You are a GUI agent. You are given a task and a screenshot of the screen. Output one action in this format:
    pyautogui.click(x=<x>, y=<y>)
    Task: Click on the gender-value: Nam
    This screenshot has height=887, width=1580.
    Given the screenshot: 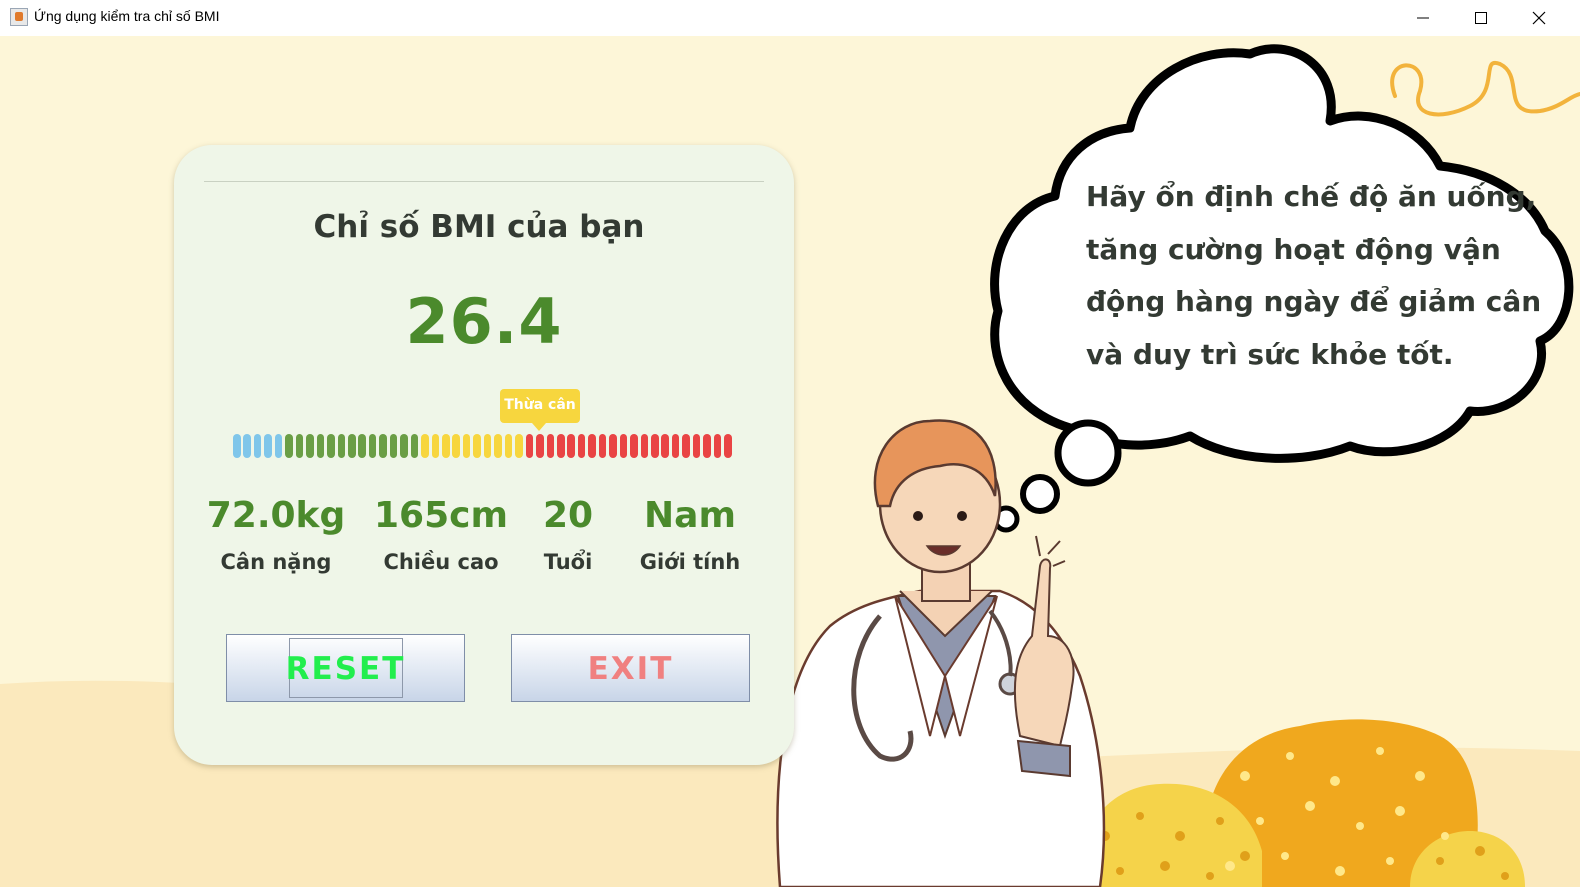 What is the action you would take?
    pyautogui.click(x=690, y=515)
    